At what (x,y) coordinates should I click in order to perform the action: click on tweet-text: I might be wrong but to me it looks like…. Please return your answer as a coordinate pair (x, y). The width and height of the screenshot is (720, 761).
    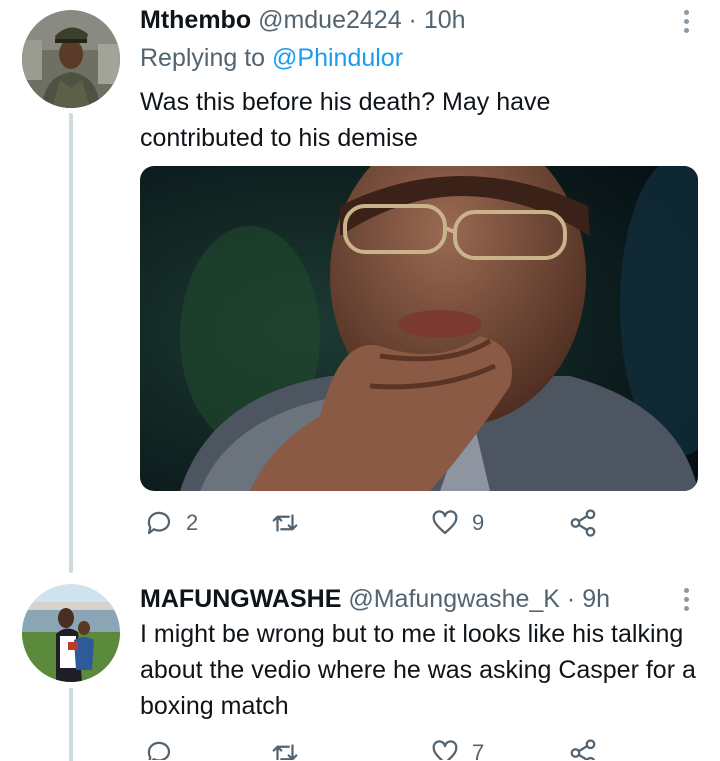
    Looking at the image, I should click on (418, 670).